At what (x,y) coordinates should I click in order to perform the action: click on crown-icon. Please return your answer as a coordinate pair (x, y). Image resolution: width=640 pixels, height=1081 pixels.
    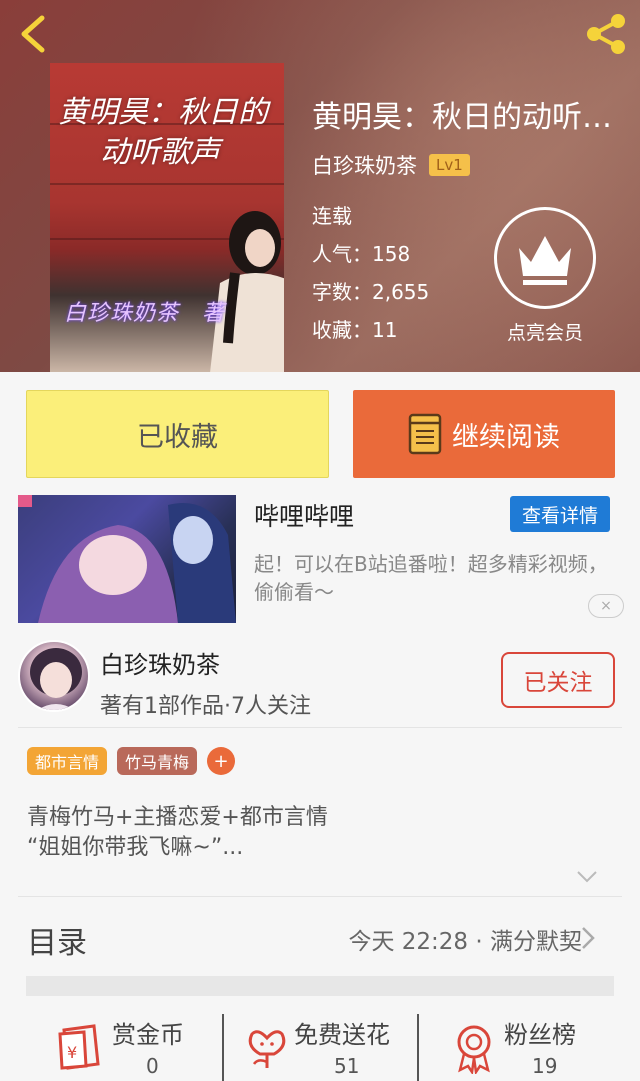
    Looking at the image, I should click on (545, 260).